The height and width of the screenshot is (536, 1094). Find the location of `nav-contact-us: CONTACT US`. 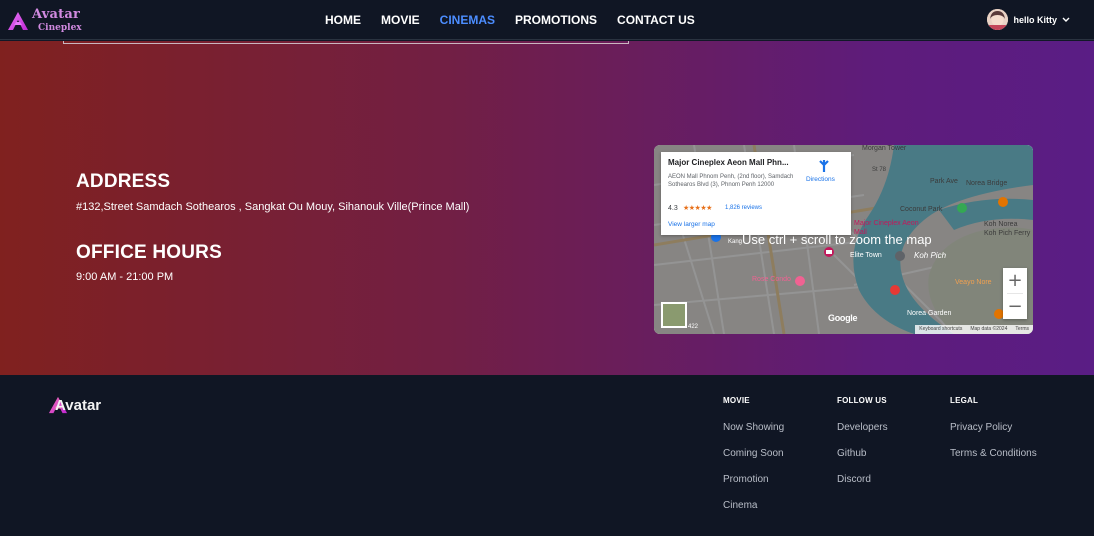

nav-contact-us: CONTACT US is located at coordinates (656, 20).